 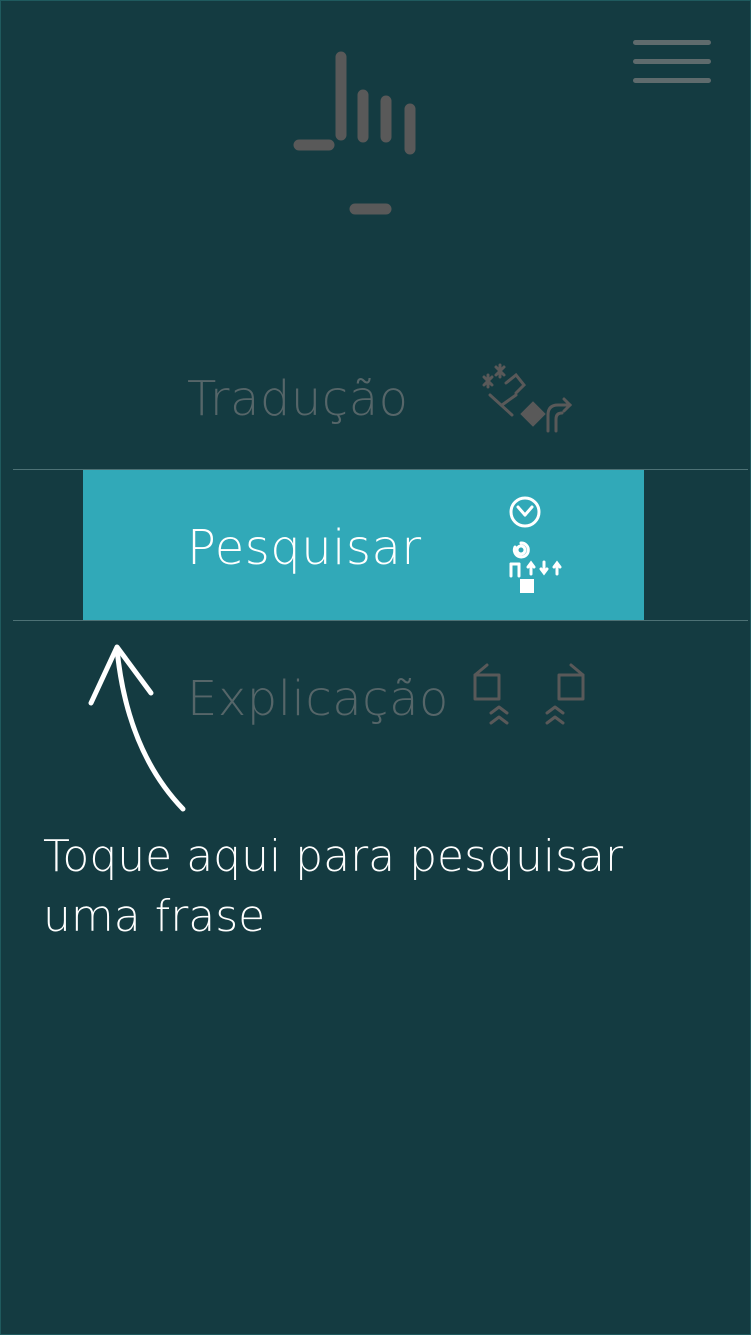 I want to click on menu-item-label: Pesquisar, so click(x=304, y=548).